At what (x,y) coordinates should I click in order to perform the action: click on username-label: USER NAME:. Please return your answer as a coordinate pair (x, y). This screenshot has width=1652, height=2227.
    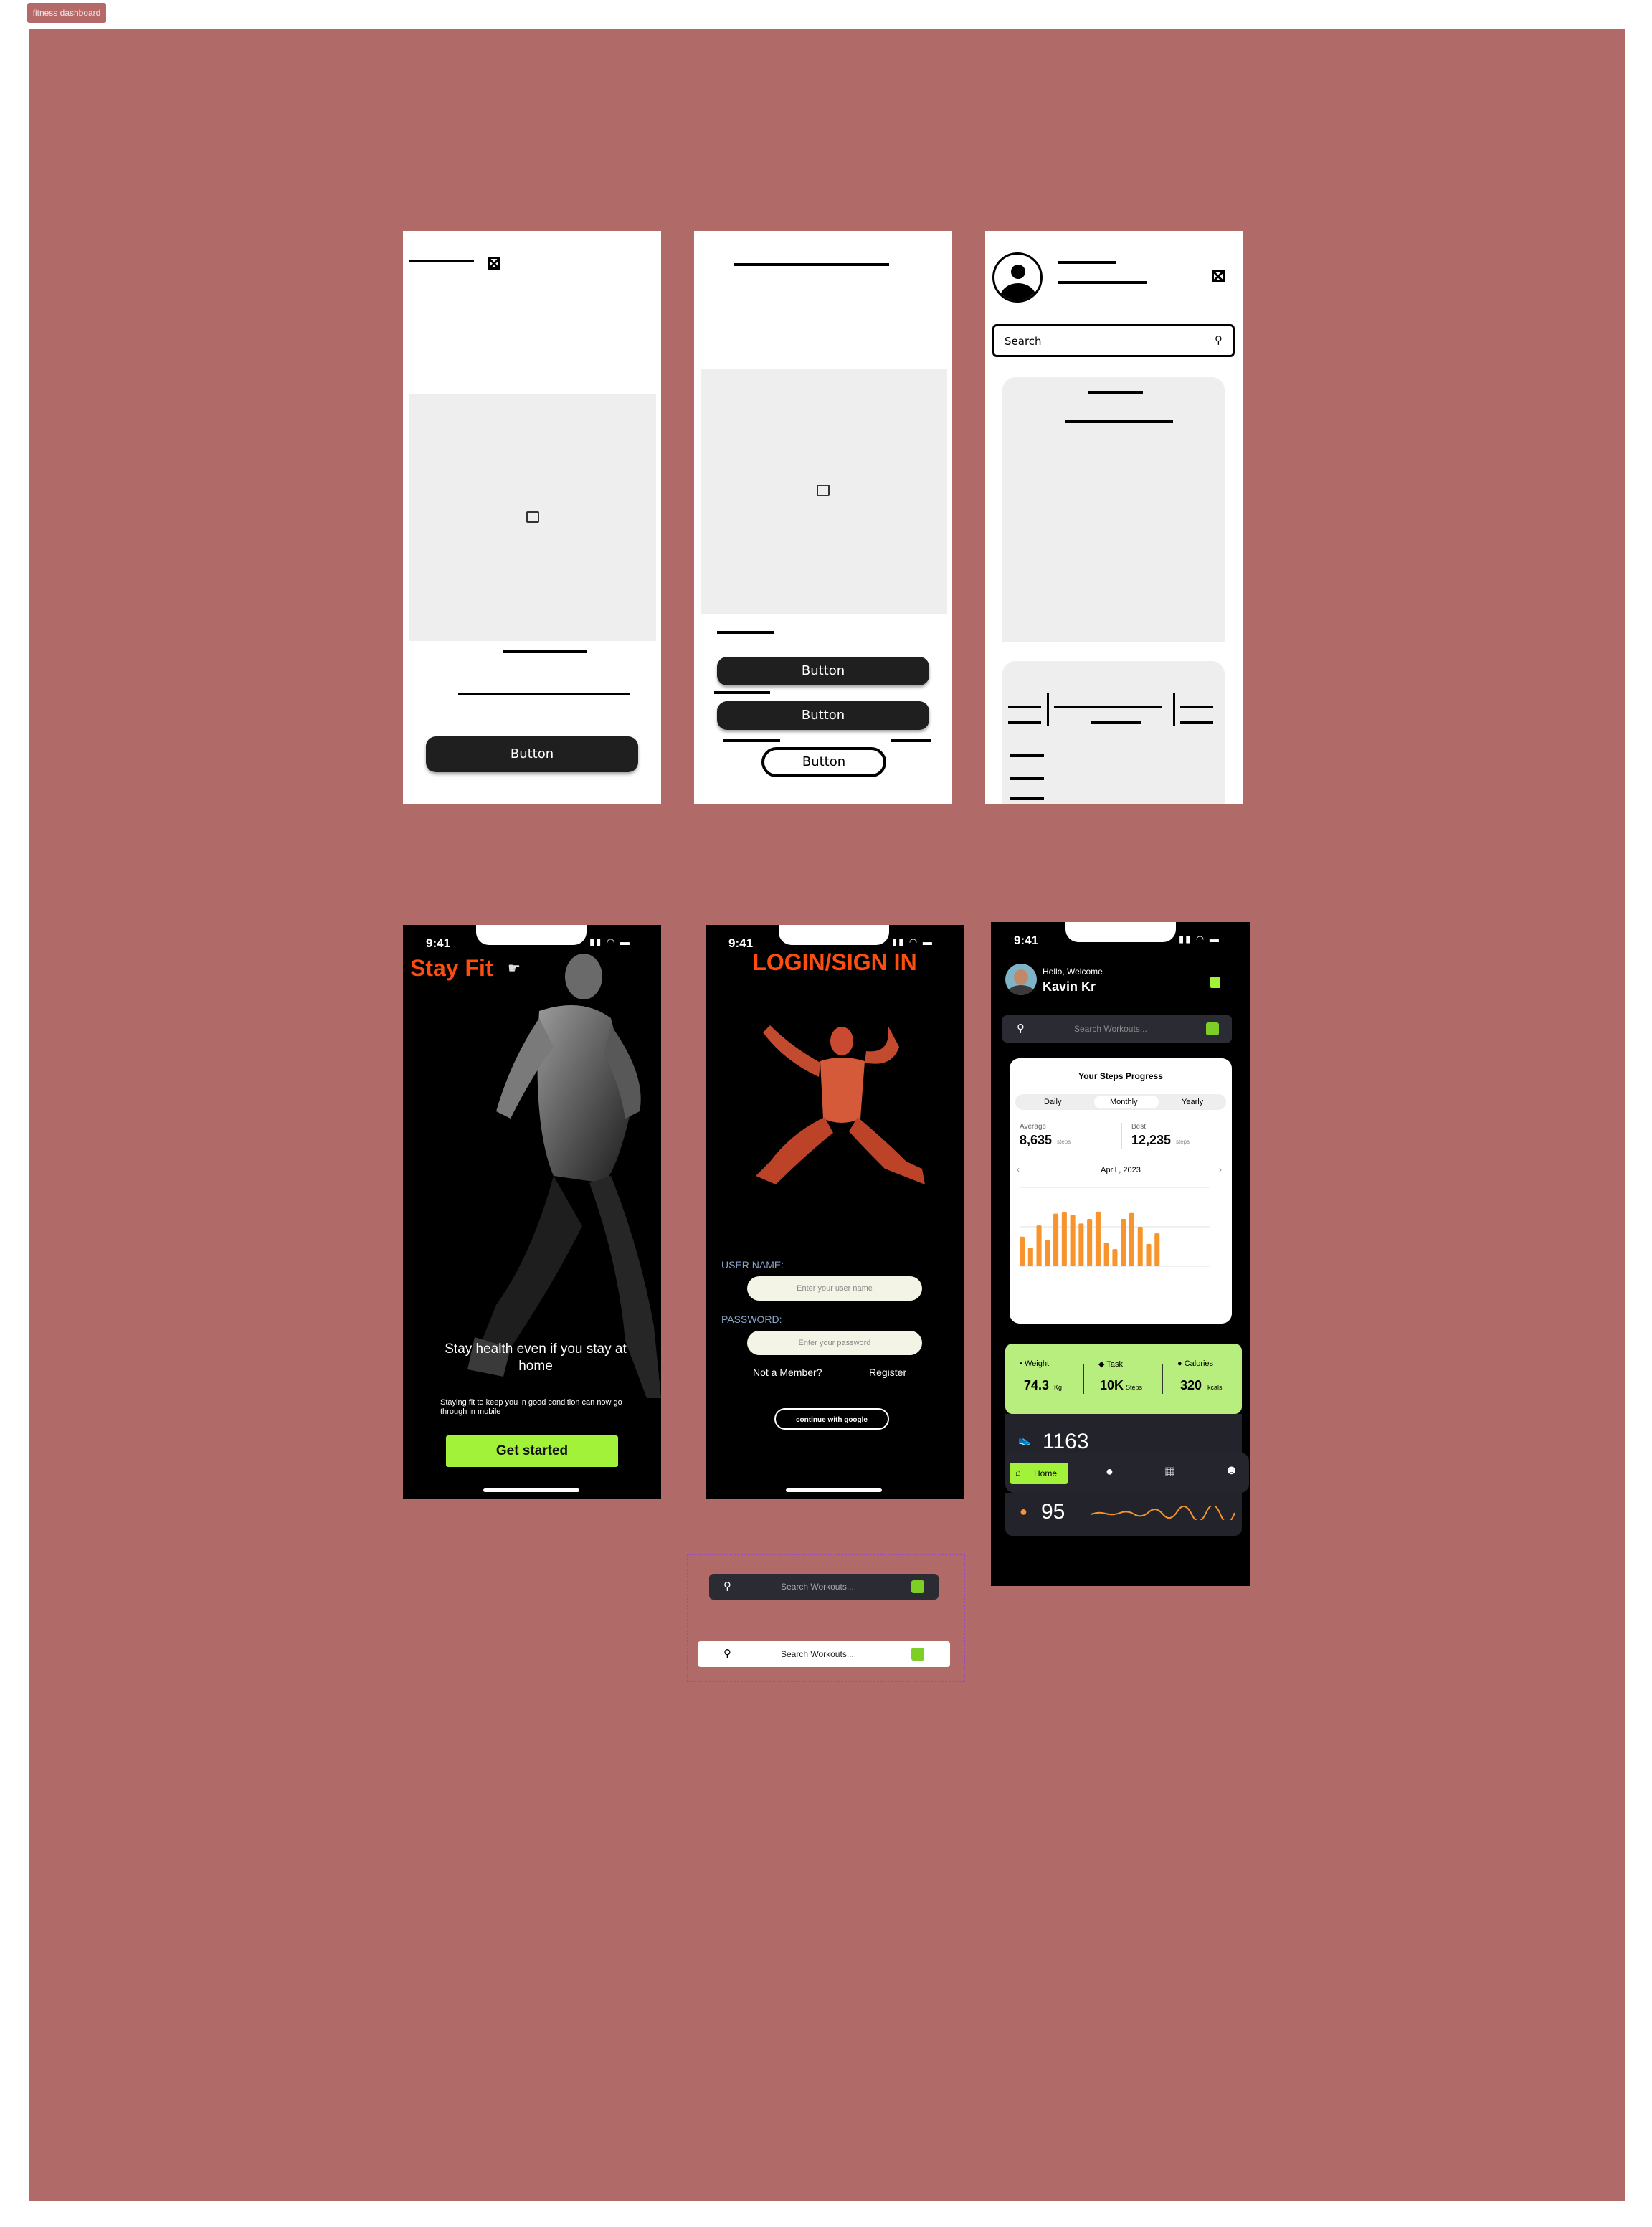
    Looking at the image, I should click on (752, 1265).